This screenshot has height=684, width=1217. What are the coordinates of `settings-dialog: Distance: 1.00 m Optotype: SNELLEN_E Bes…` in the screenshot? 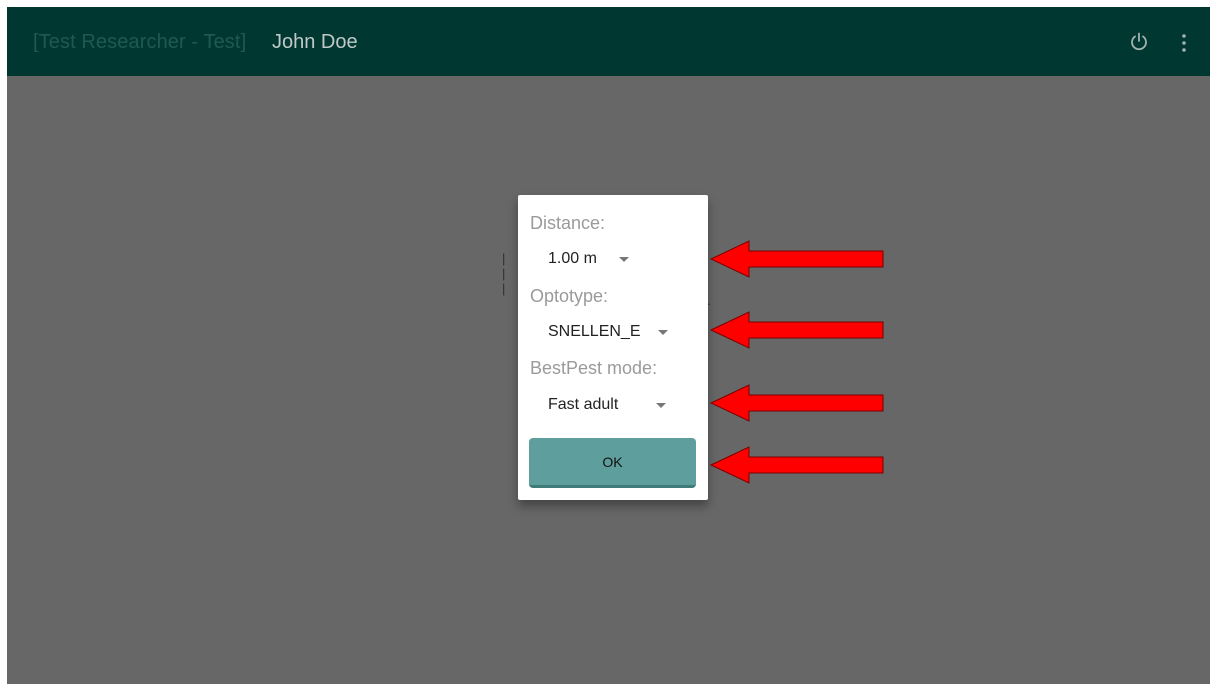 It's located at (613, 347).